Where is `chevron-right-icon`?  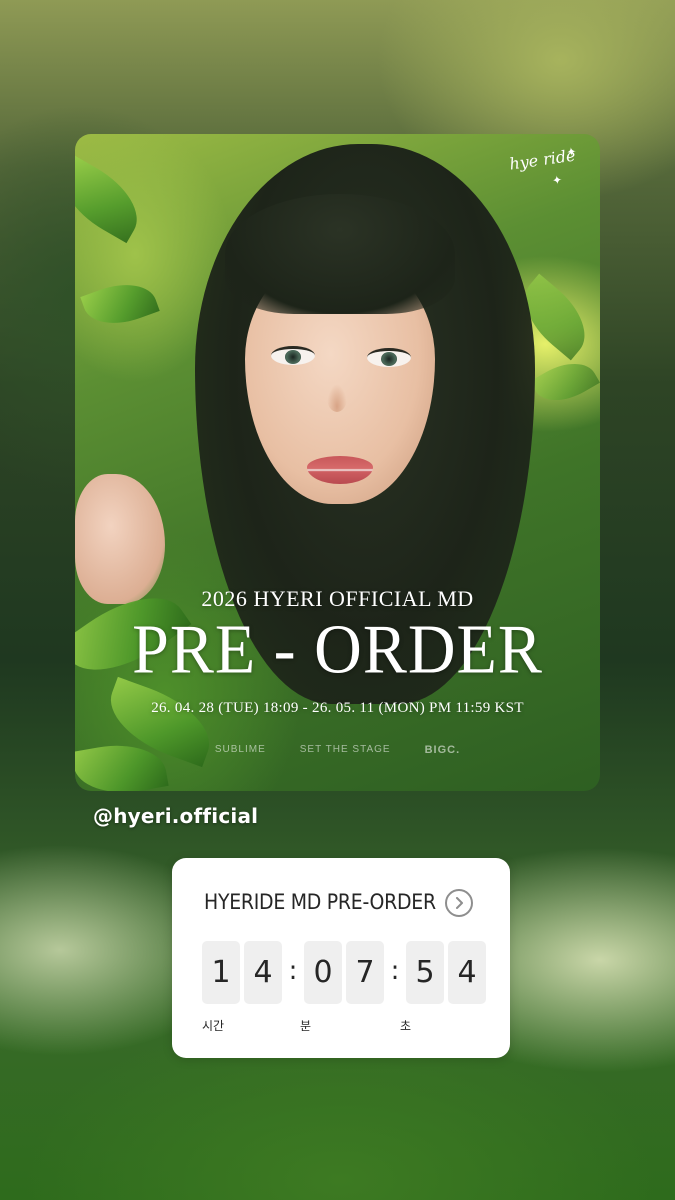
chevron-right-icon is located at coordinates (459, 903).